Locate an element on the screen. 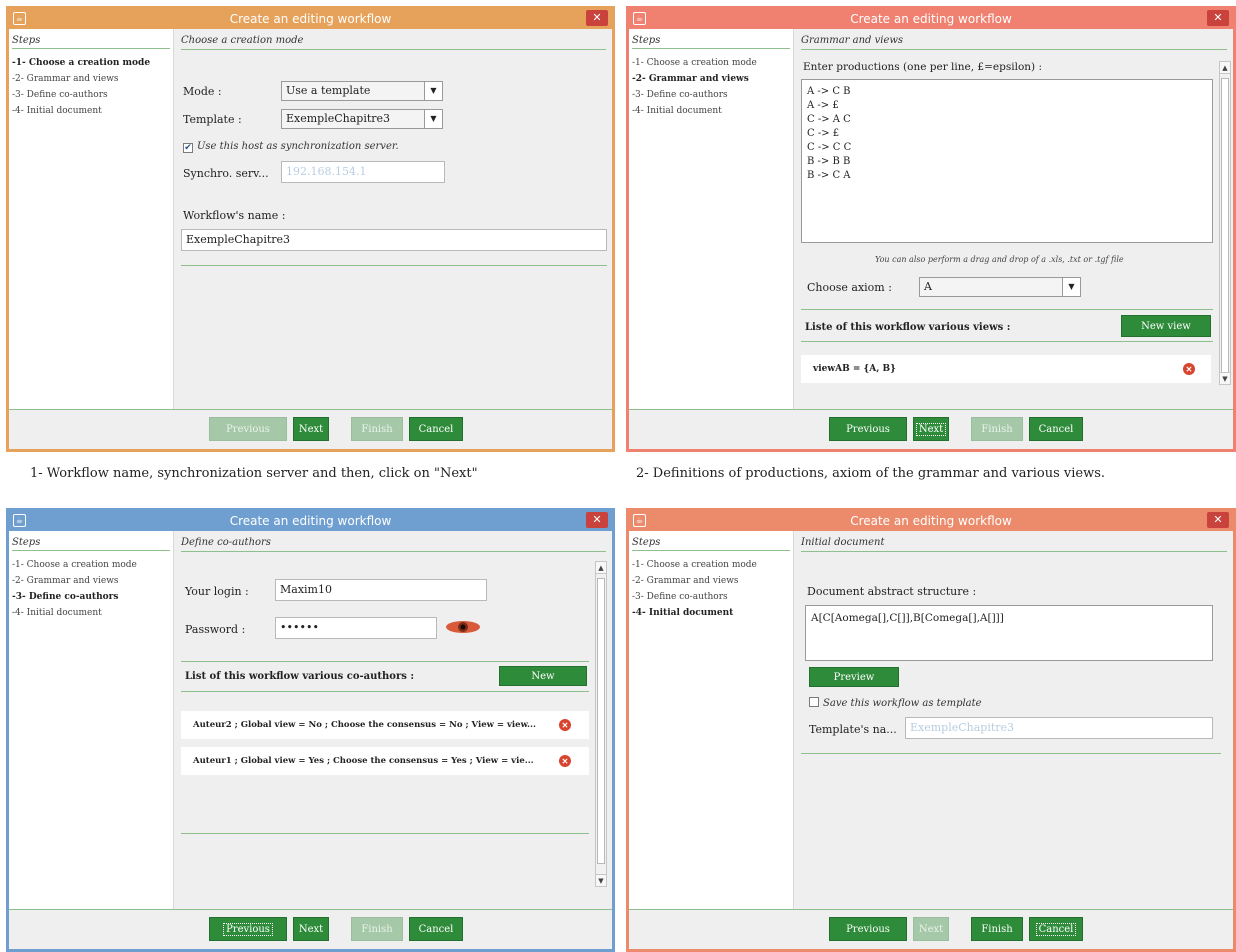  steps-title: Steps is located at coordinates (91, 544).